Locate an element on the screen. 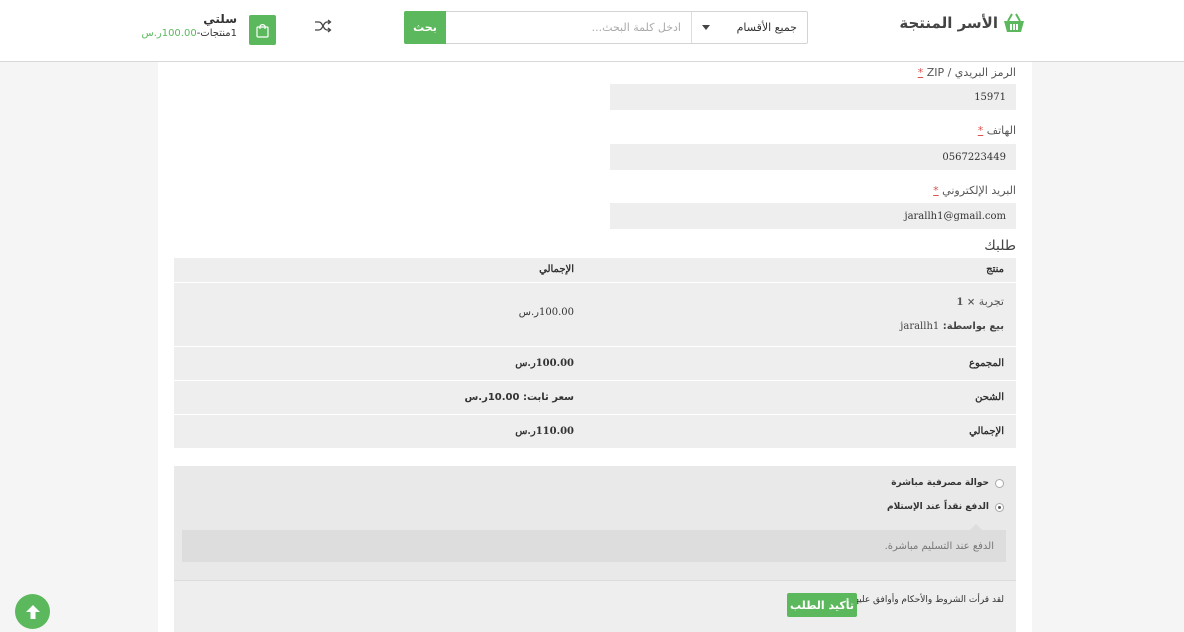 Image resolution: width=1184 pixels, height=632 pixels. cart-count-text: 1منتجات- is located at coordinates (216, 33).